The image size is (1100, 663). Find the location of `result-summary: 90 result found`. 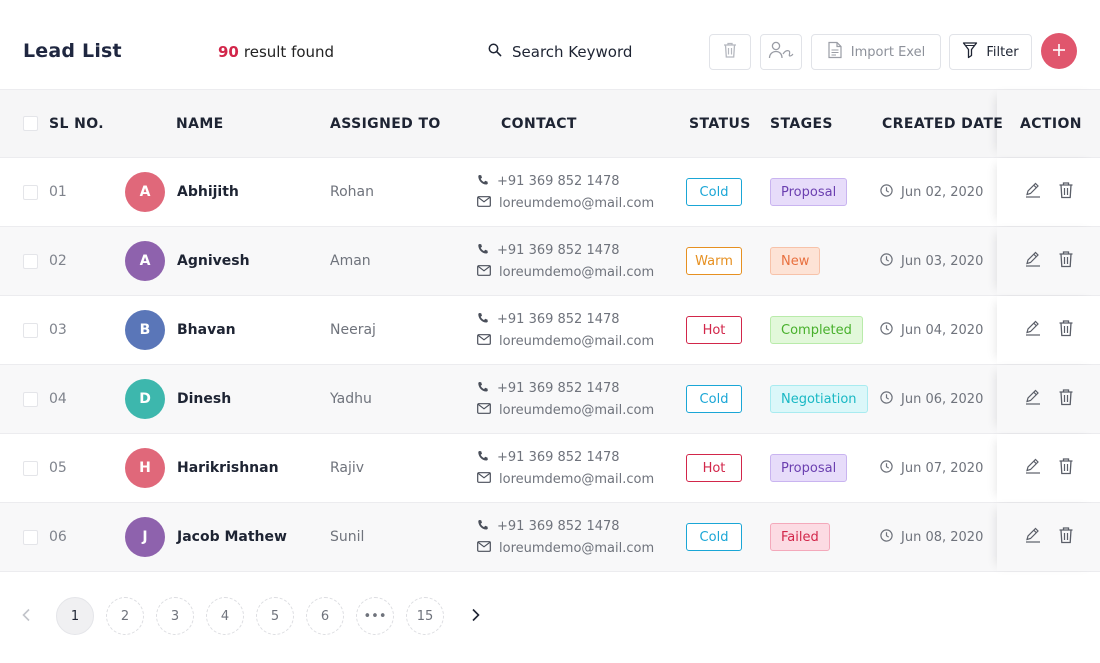

result-summary: 90 result found is located at coordinates (276, 52).